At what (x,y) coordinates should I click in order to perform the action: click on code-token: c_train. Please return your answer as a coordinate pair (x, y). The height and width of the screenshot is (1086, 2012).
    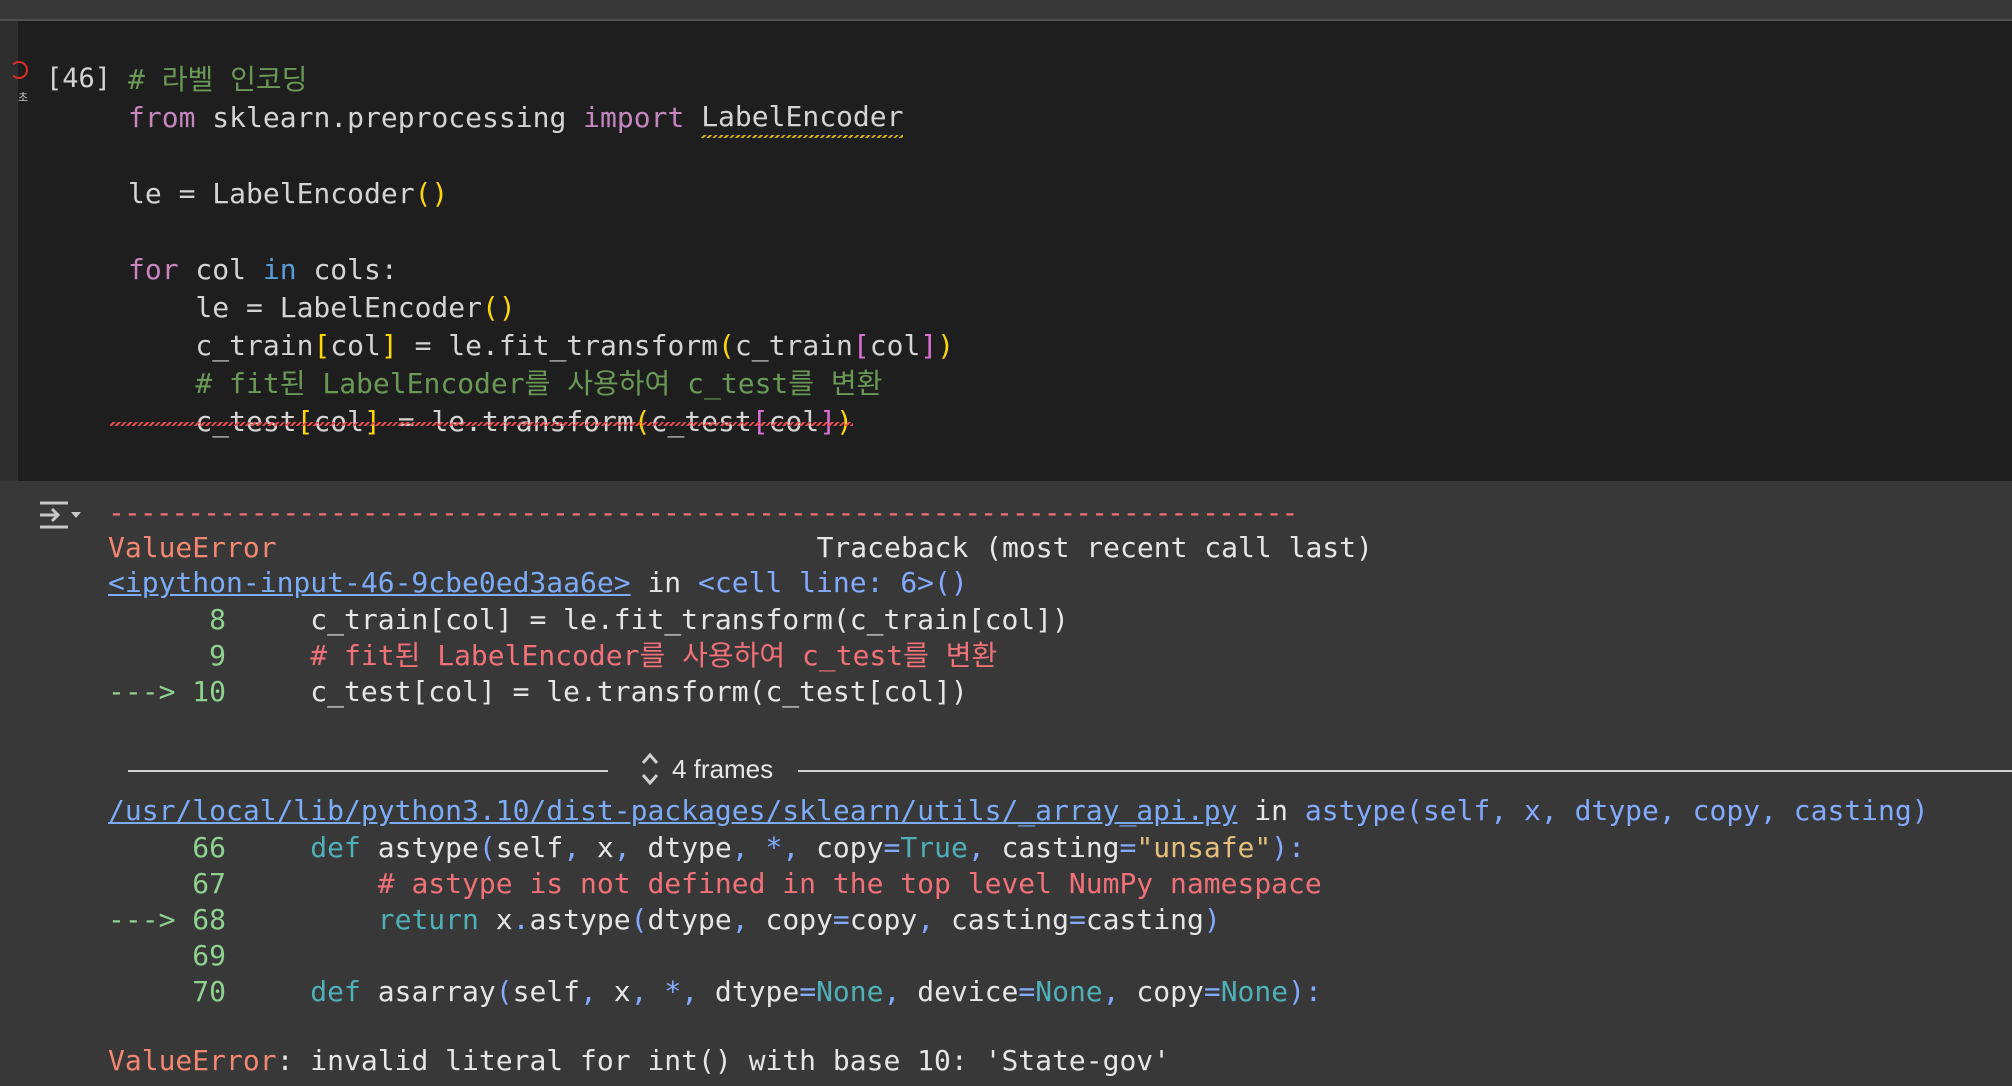
    Looking at the image, I should click on (221, 345).